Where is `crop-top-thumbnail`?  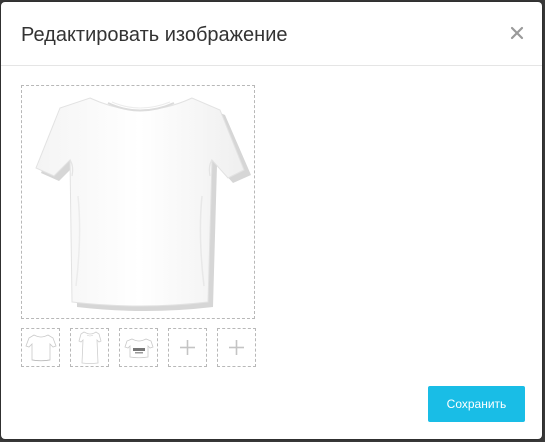 crop-top-thumbnail is located at coordinates (139, 348).